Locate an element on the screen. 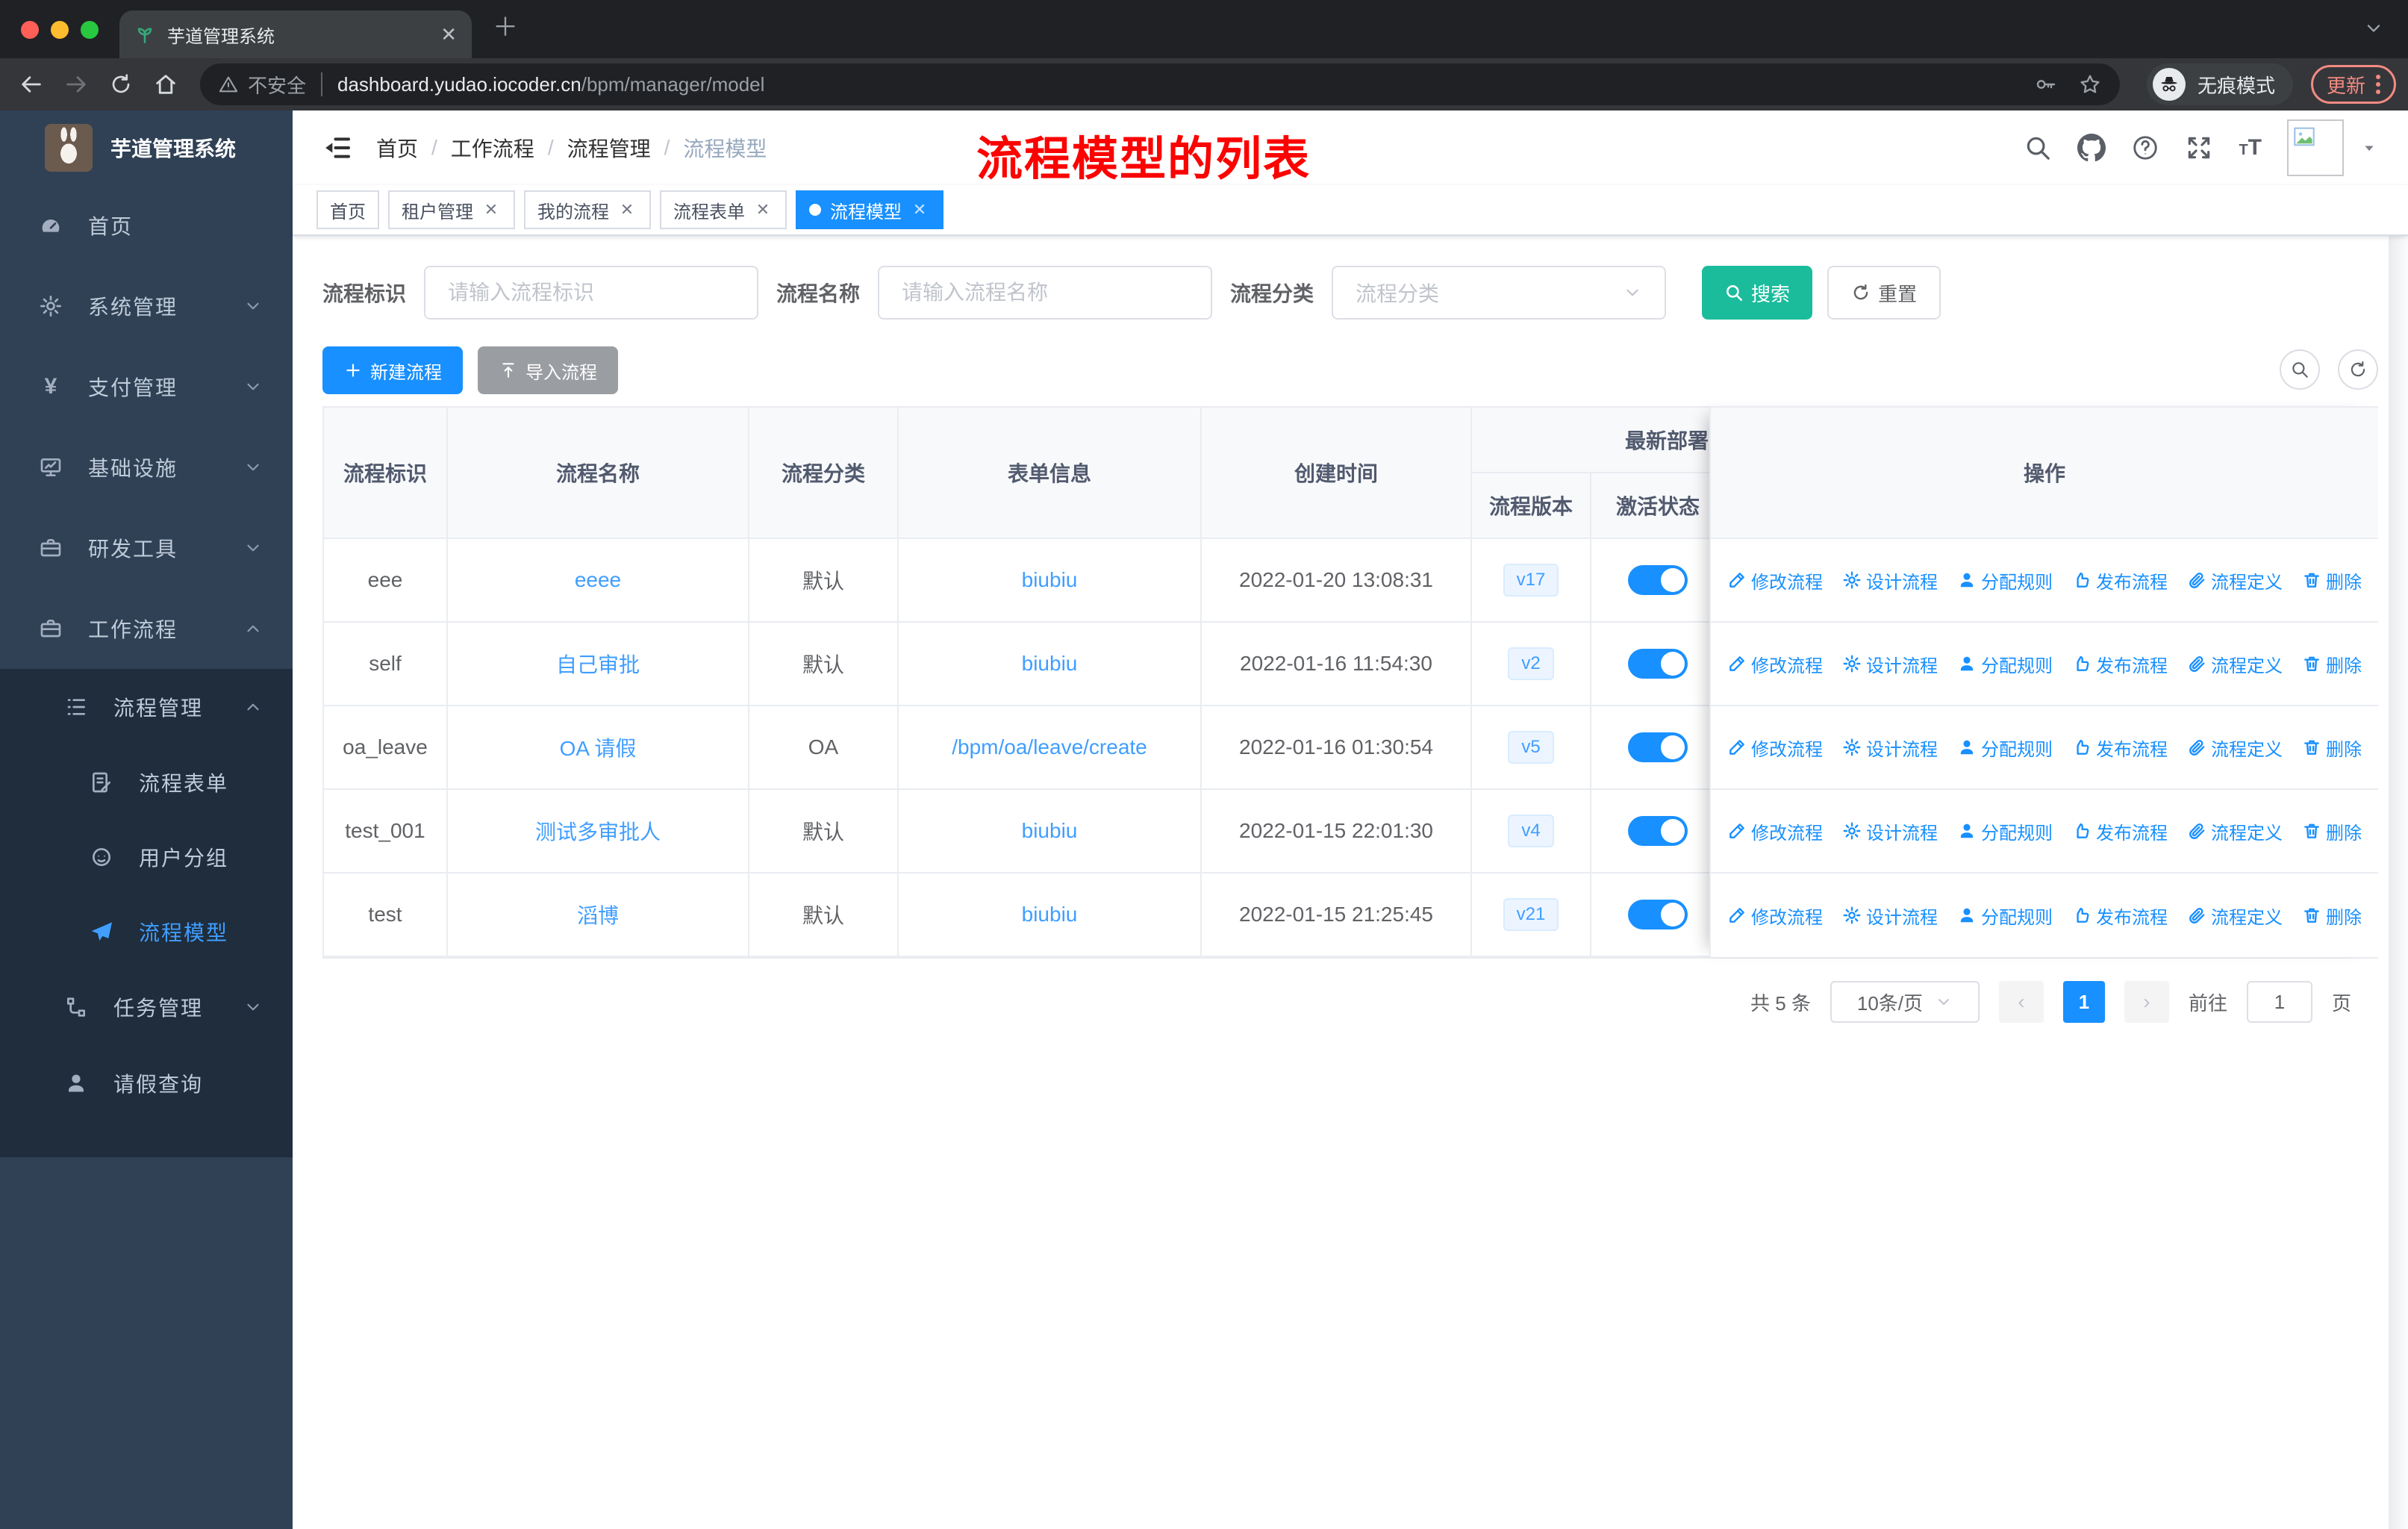  sidebar-item-基础设施: 基础设施 is located at coordinates (146, 468).